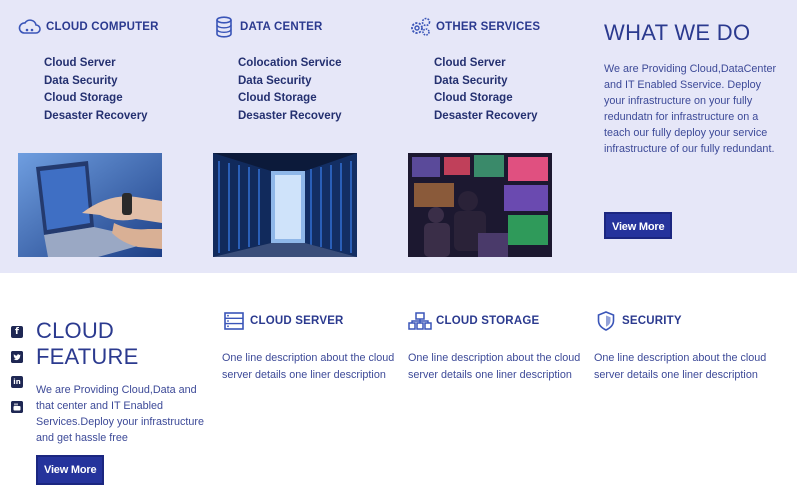 The image size is (800, 500). Describe the element at coordinates (102, 27) in the screenshot. I see `column-title: CLOUD COMPUTER` at that location.